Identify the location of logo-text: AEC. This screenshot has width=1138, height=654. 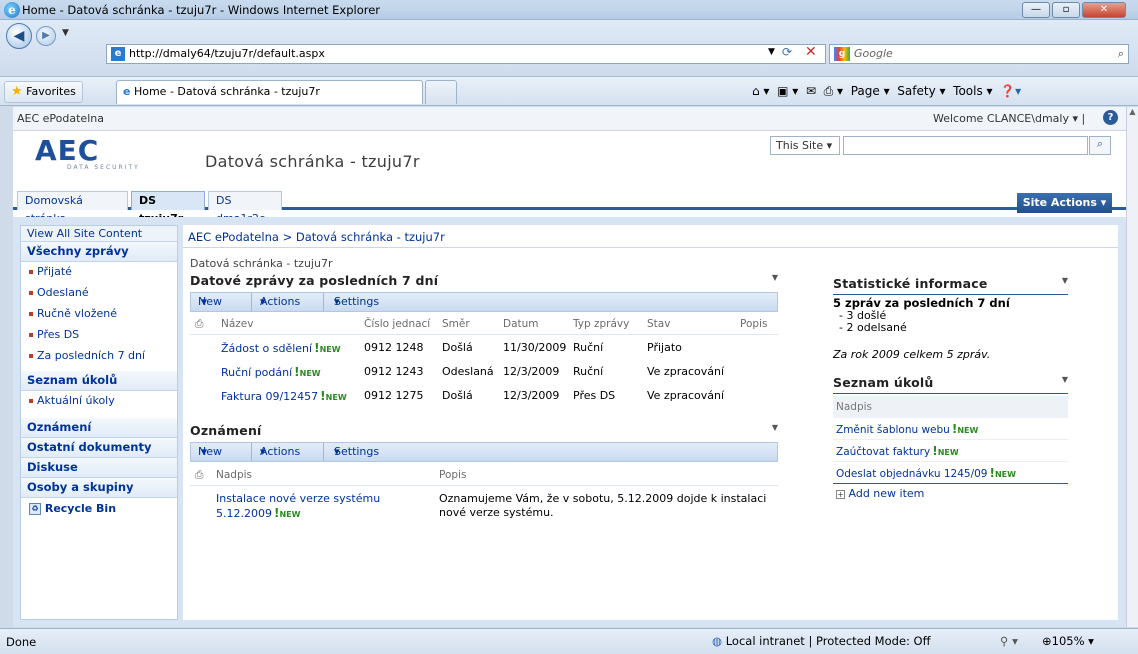
(67, 150).